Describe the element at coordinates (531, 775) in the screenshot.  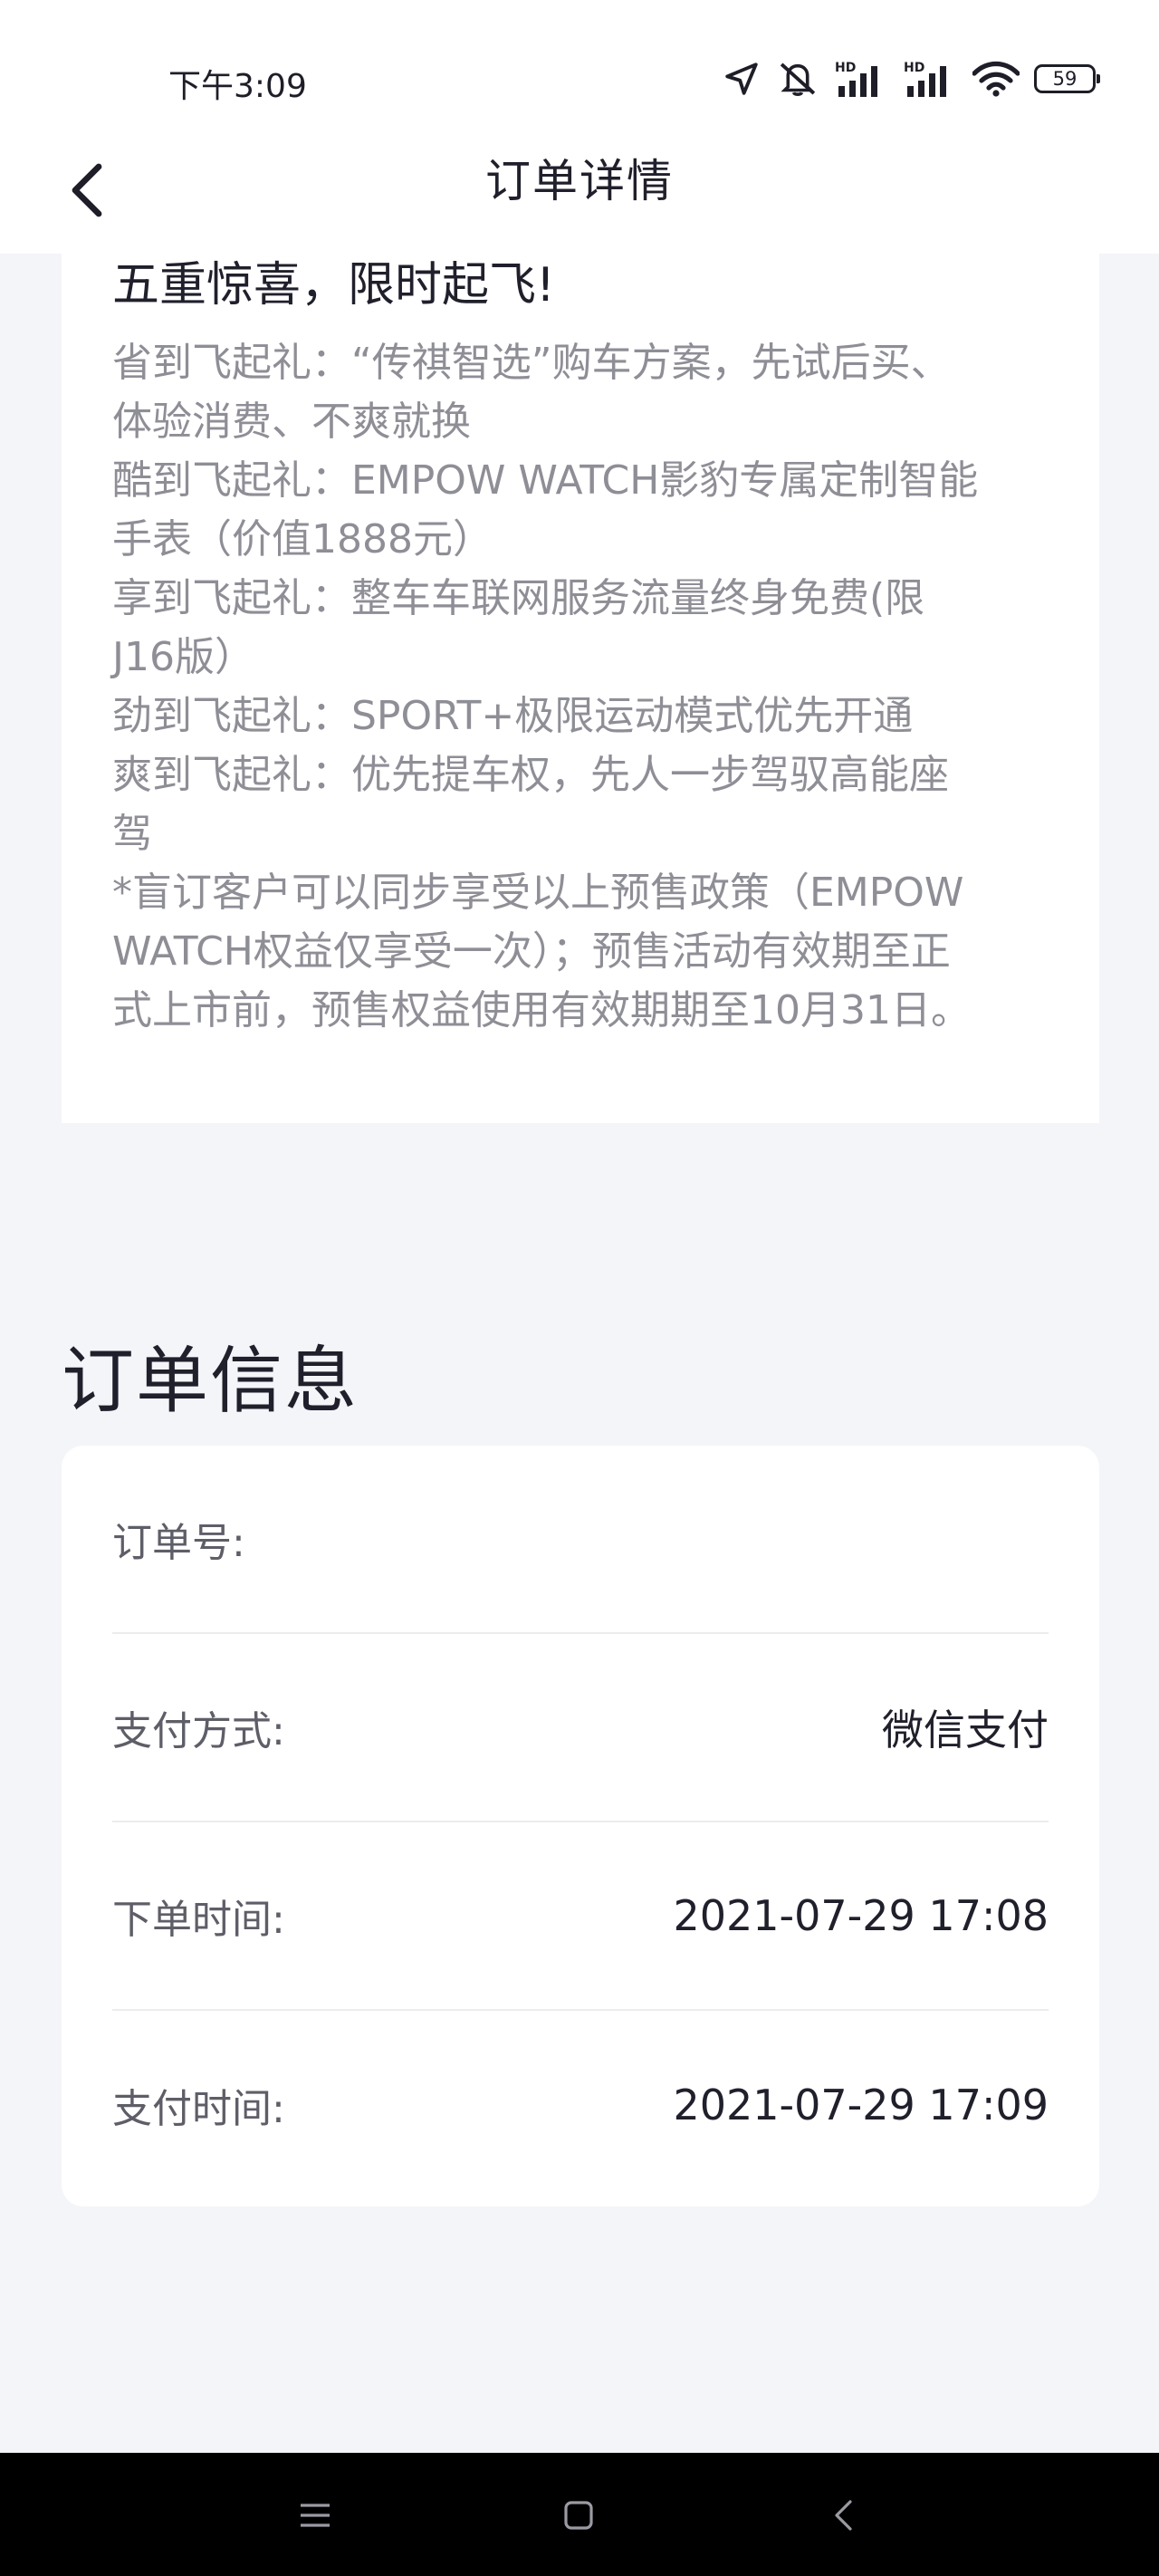
I see `promo-line: 爽到飞起礼：优先提车权，先人一步驾驭高能座` at that location.